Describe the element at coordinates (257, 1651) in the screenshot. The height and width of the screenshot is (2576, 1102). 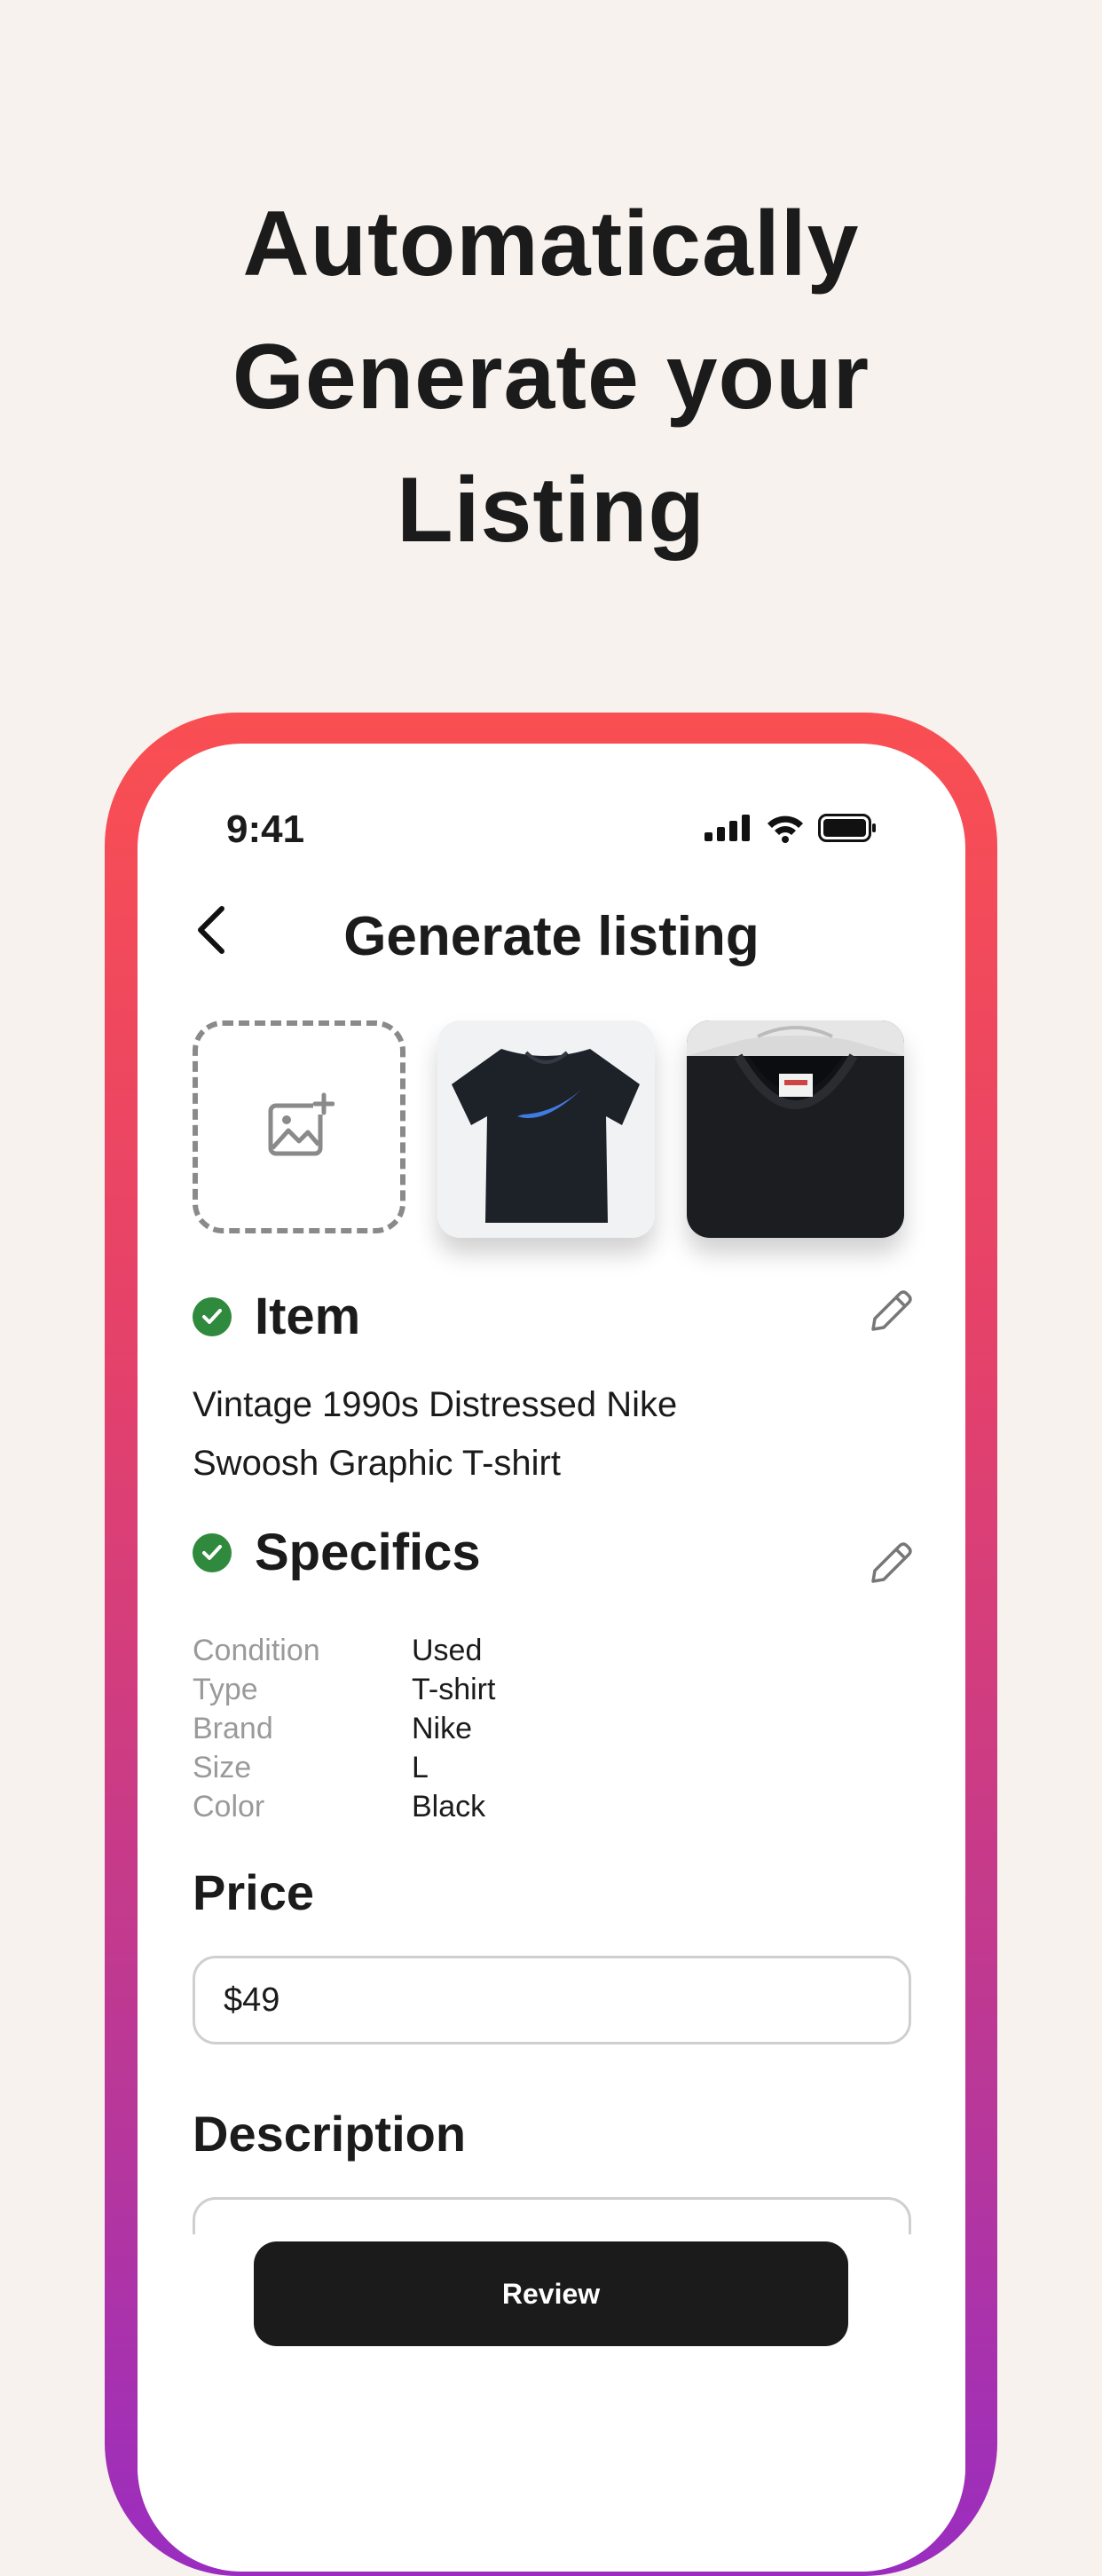
I see `spec-key: Condition` at that location.